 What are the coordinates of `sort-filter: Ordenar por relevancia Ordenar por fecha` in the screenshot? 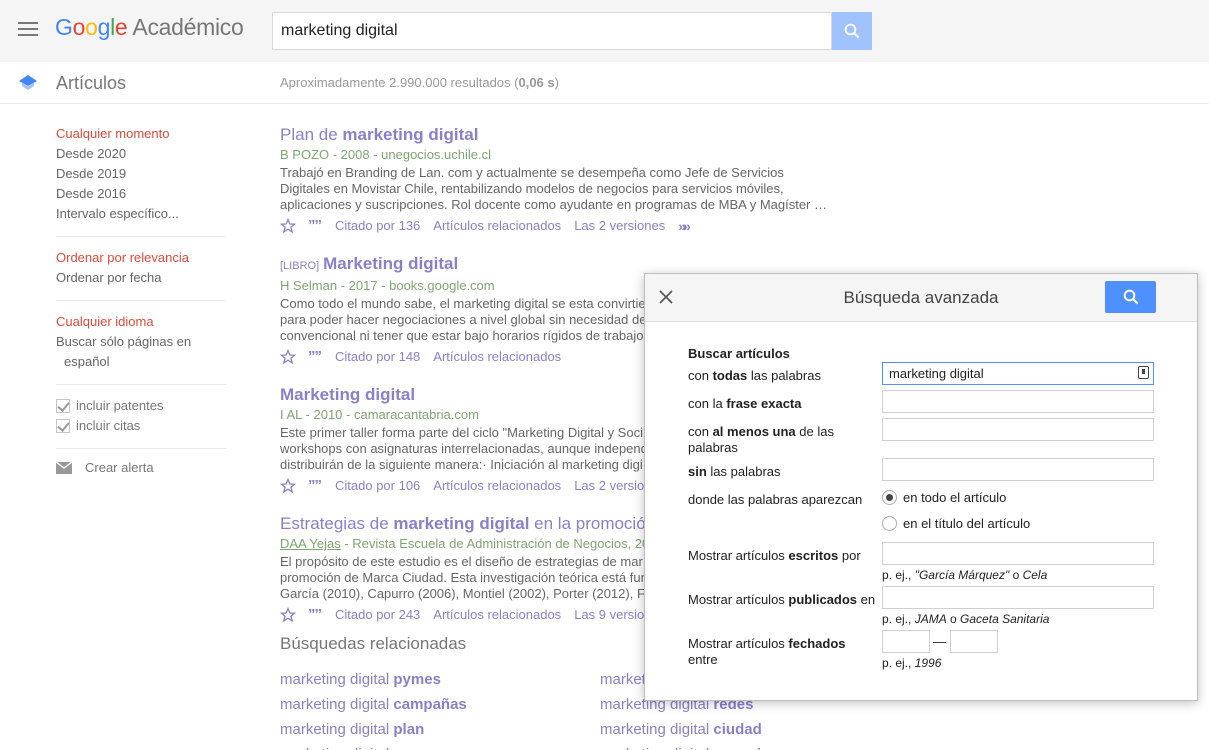 It's located at (141, 274).